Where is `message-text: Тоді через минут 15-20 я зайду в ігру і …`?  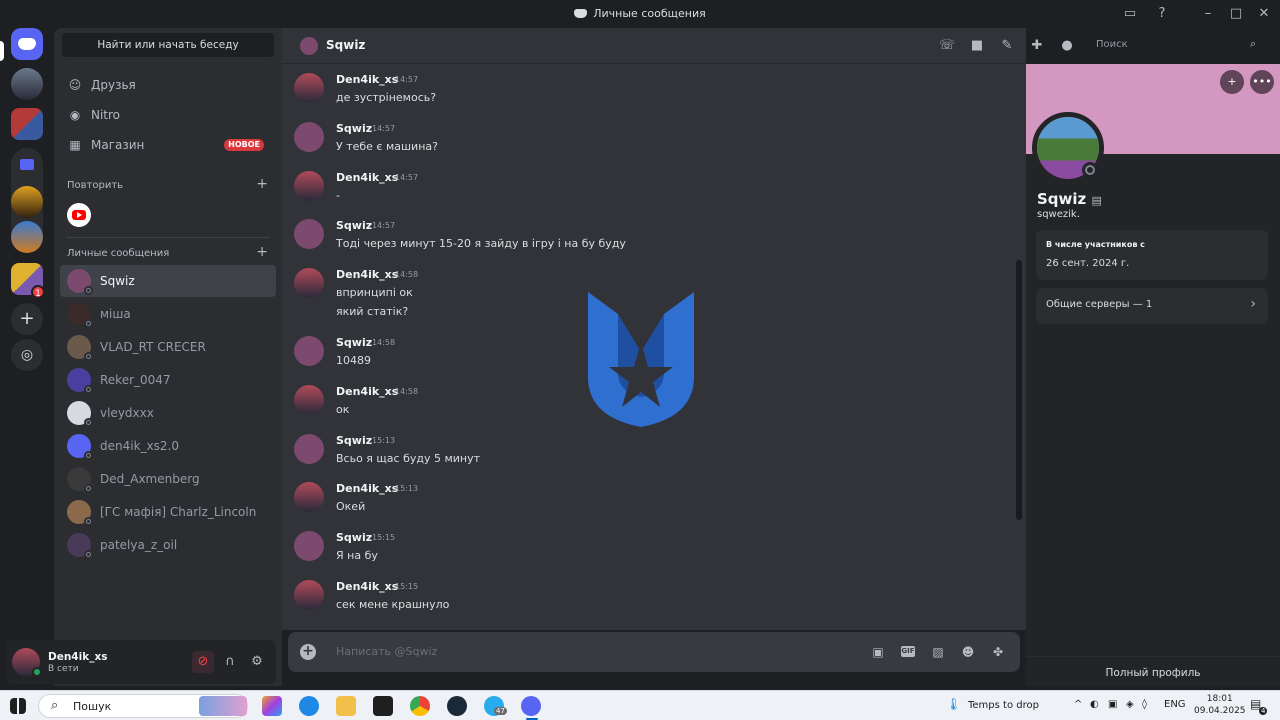
message-text: Тоді через минут 15-20 я зайду в ігру і … is located at coordinates (481, 243).